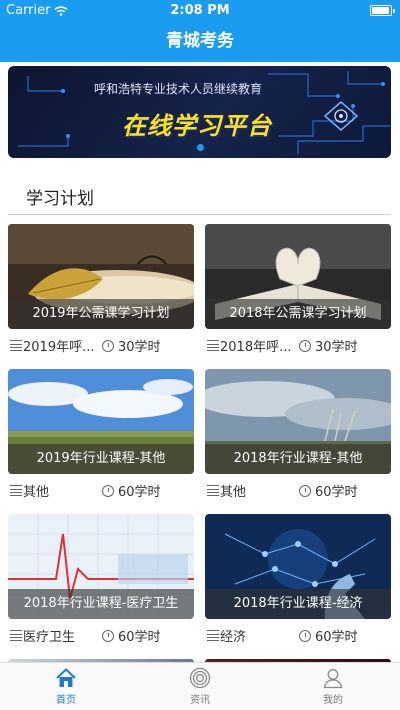 This screenshot has width=400, height=710. Describe the element at coordinates (200, 700) in the screenshot. I see `tab-news-label: 资讯` at that location.